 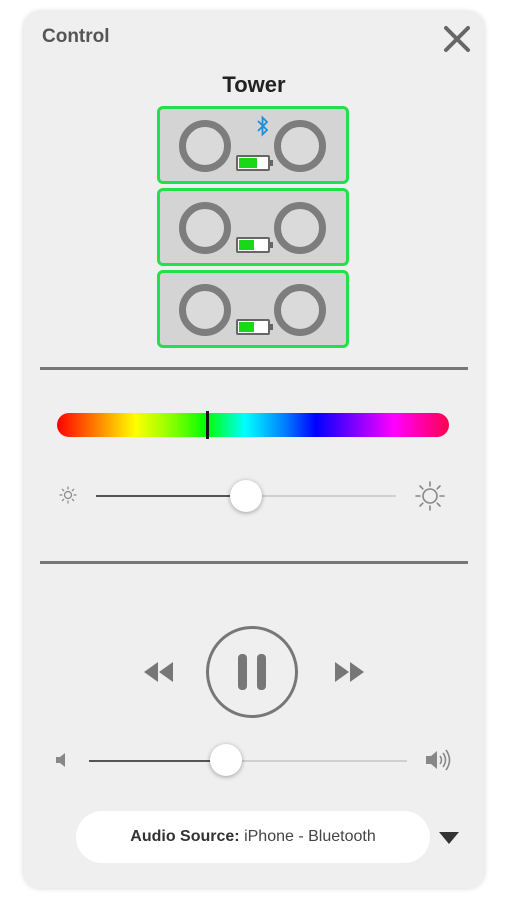 What do you see at coordinates (207, 425) in the screenshot?
I see `hue-marker` at bounding box center [207, 425].